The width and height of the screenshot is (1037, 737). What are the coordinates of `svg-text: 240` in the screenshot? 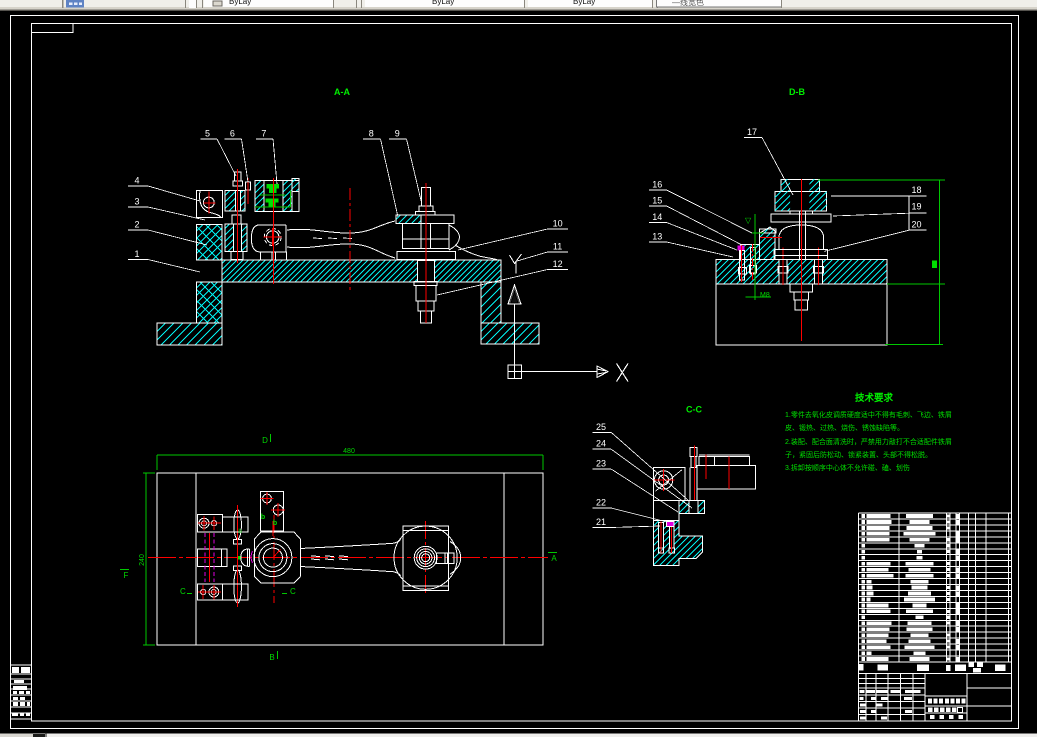 It's located at (142, 560).